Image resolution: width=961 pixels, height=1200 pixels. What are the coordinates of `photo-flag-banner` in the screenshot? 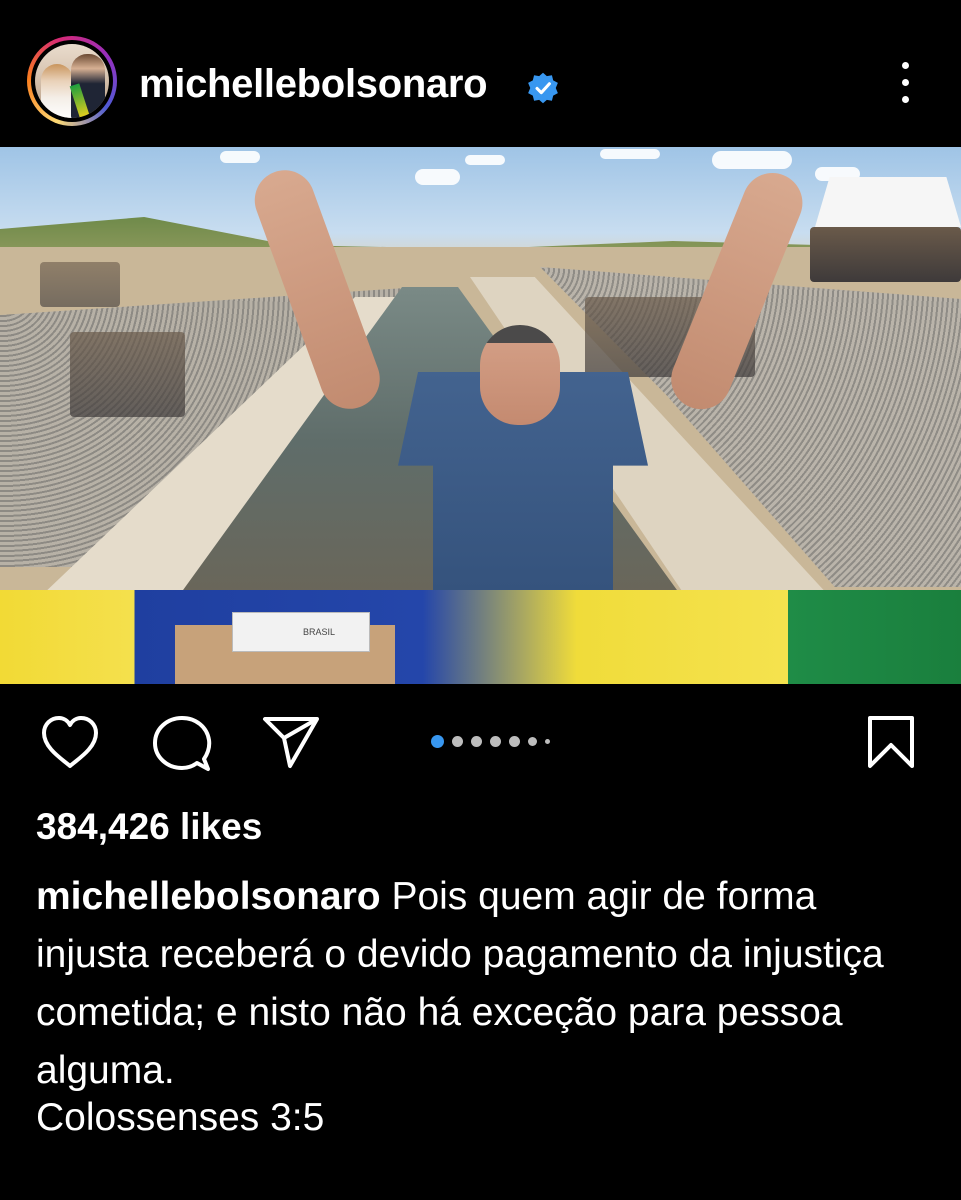 It's located at (480, 637).